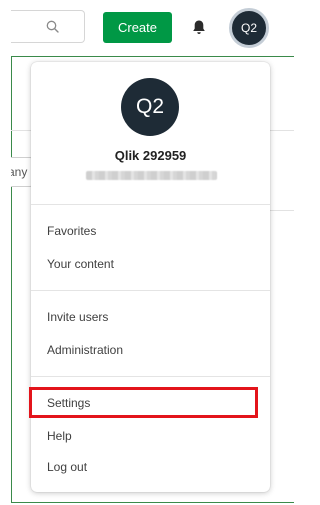 The image size is (320, 505). Describe the element at coordinates (150, 231) in the screenshot. I see `menu-item-favorites: Favorites` at that location.